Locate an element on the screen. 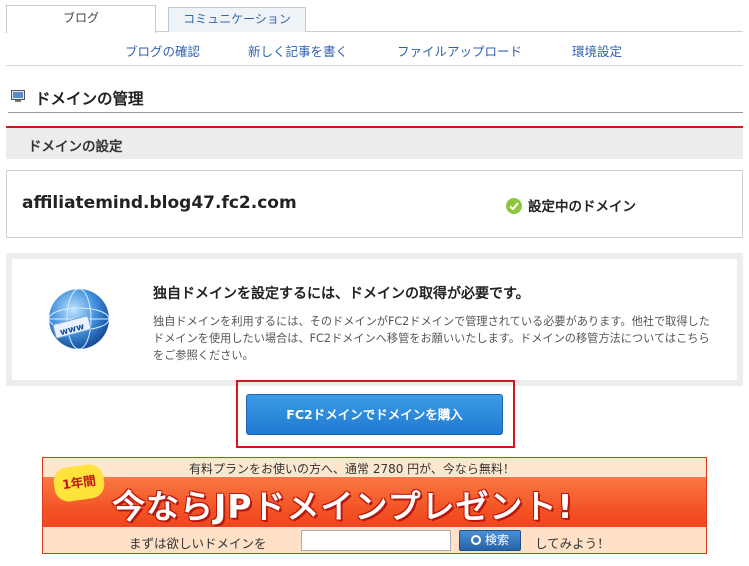  section-header: ドメインの設定 is located at coordinates (374, 143).